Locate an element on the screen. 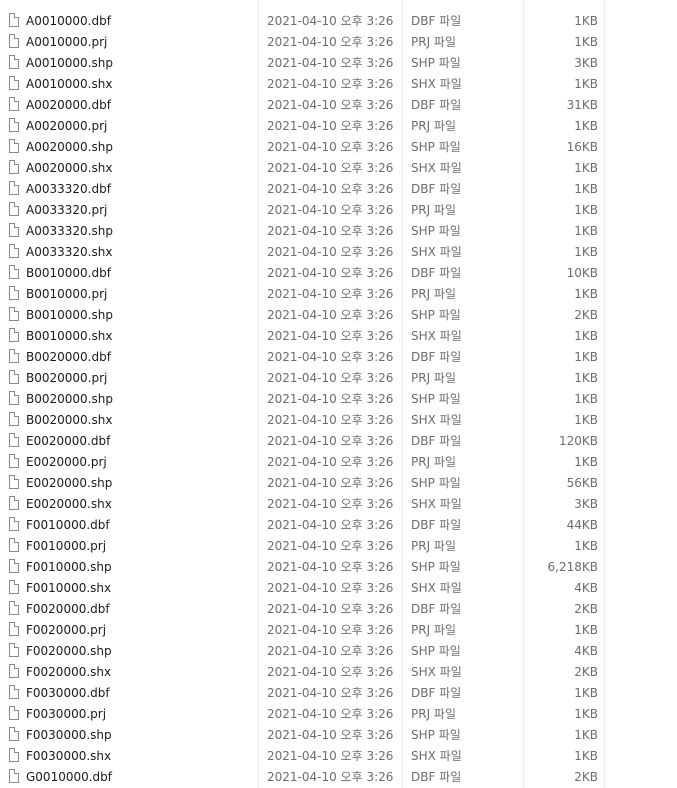 The image size is (677, 788). file-name: F0020000.shp is located at coordinates (69, 651).